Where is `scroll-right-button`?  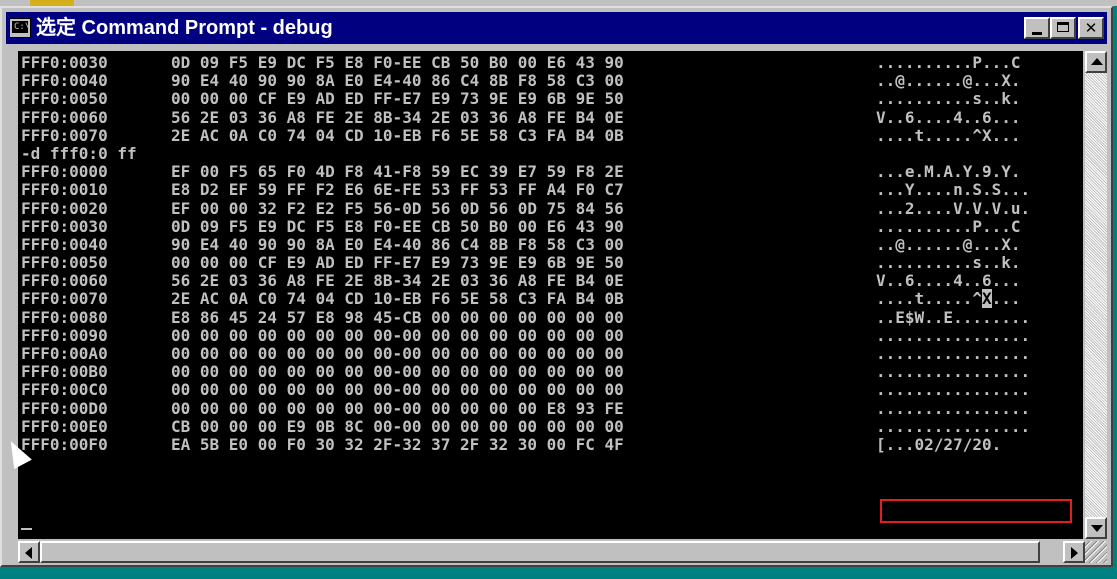
scroll-right-button is located at coordinates (1074, 552).